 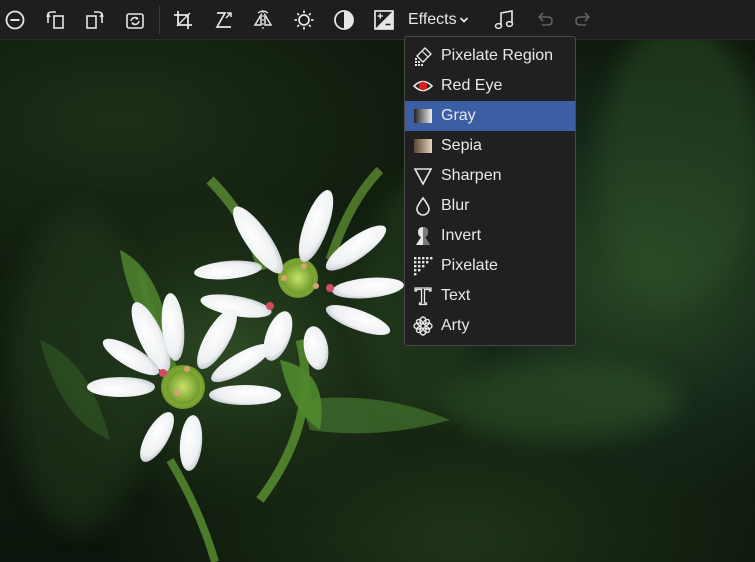 What do you see at coordinates (471, 175) in the screenshot?
I see `menu-item-label: Sharpen` at bounding box center [471, 175].